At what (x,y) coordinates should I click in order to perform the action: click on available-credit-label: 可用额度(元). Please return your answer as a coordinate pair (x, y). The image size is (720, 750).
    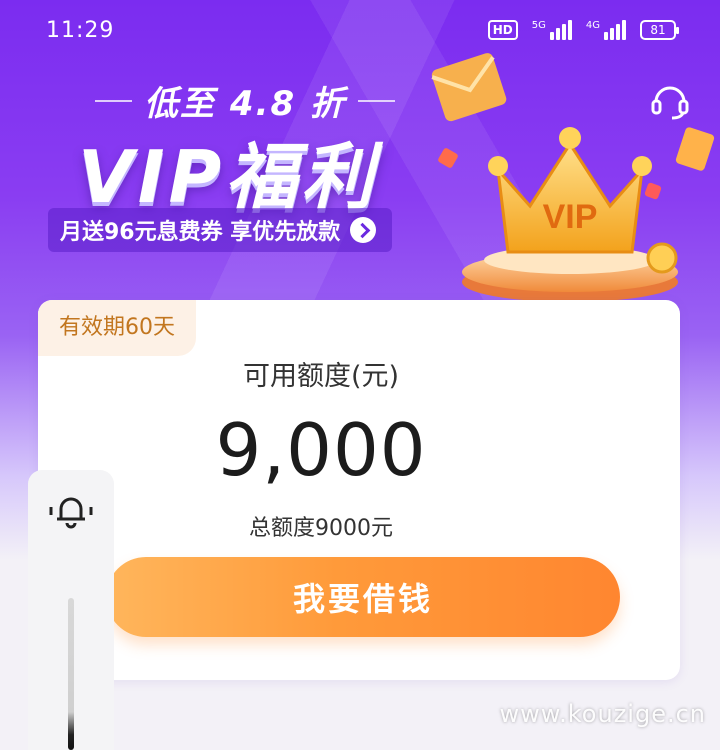
    Looking at the image, I should click on (321, 376).